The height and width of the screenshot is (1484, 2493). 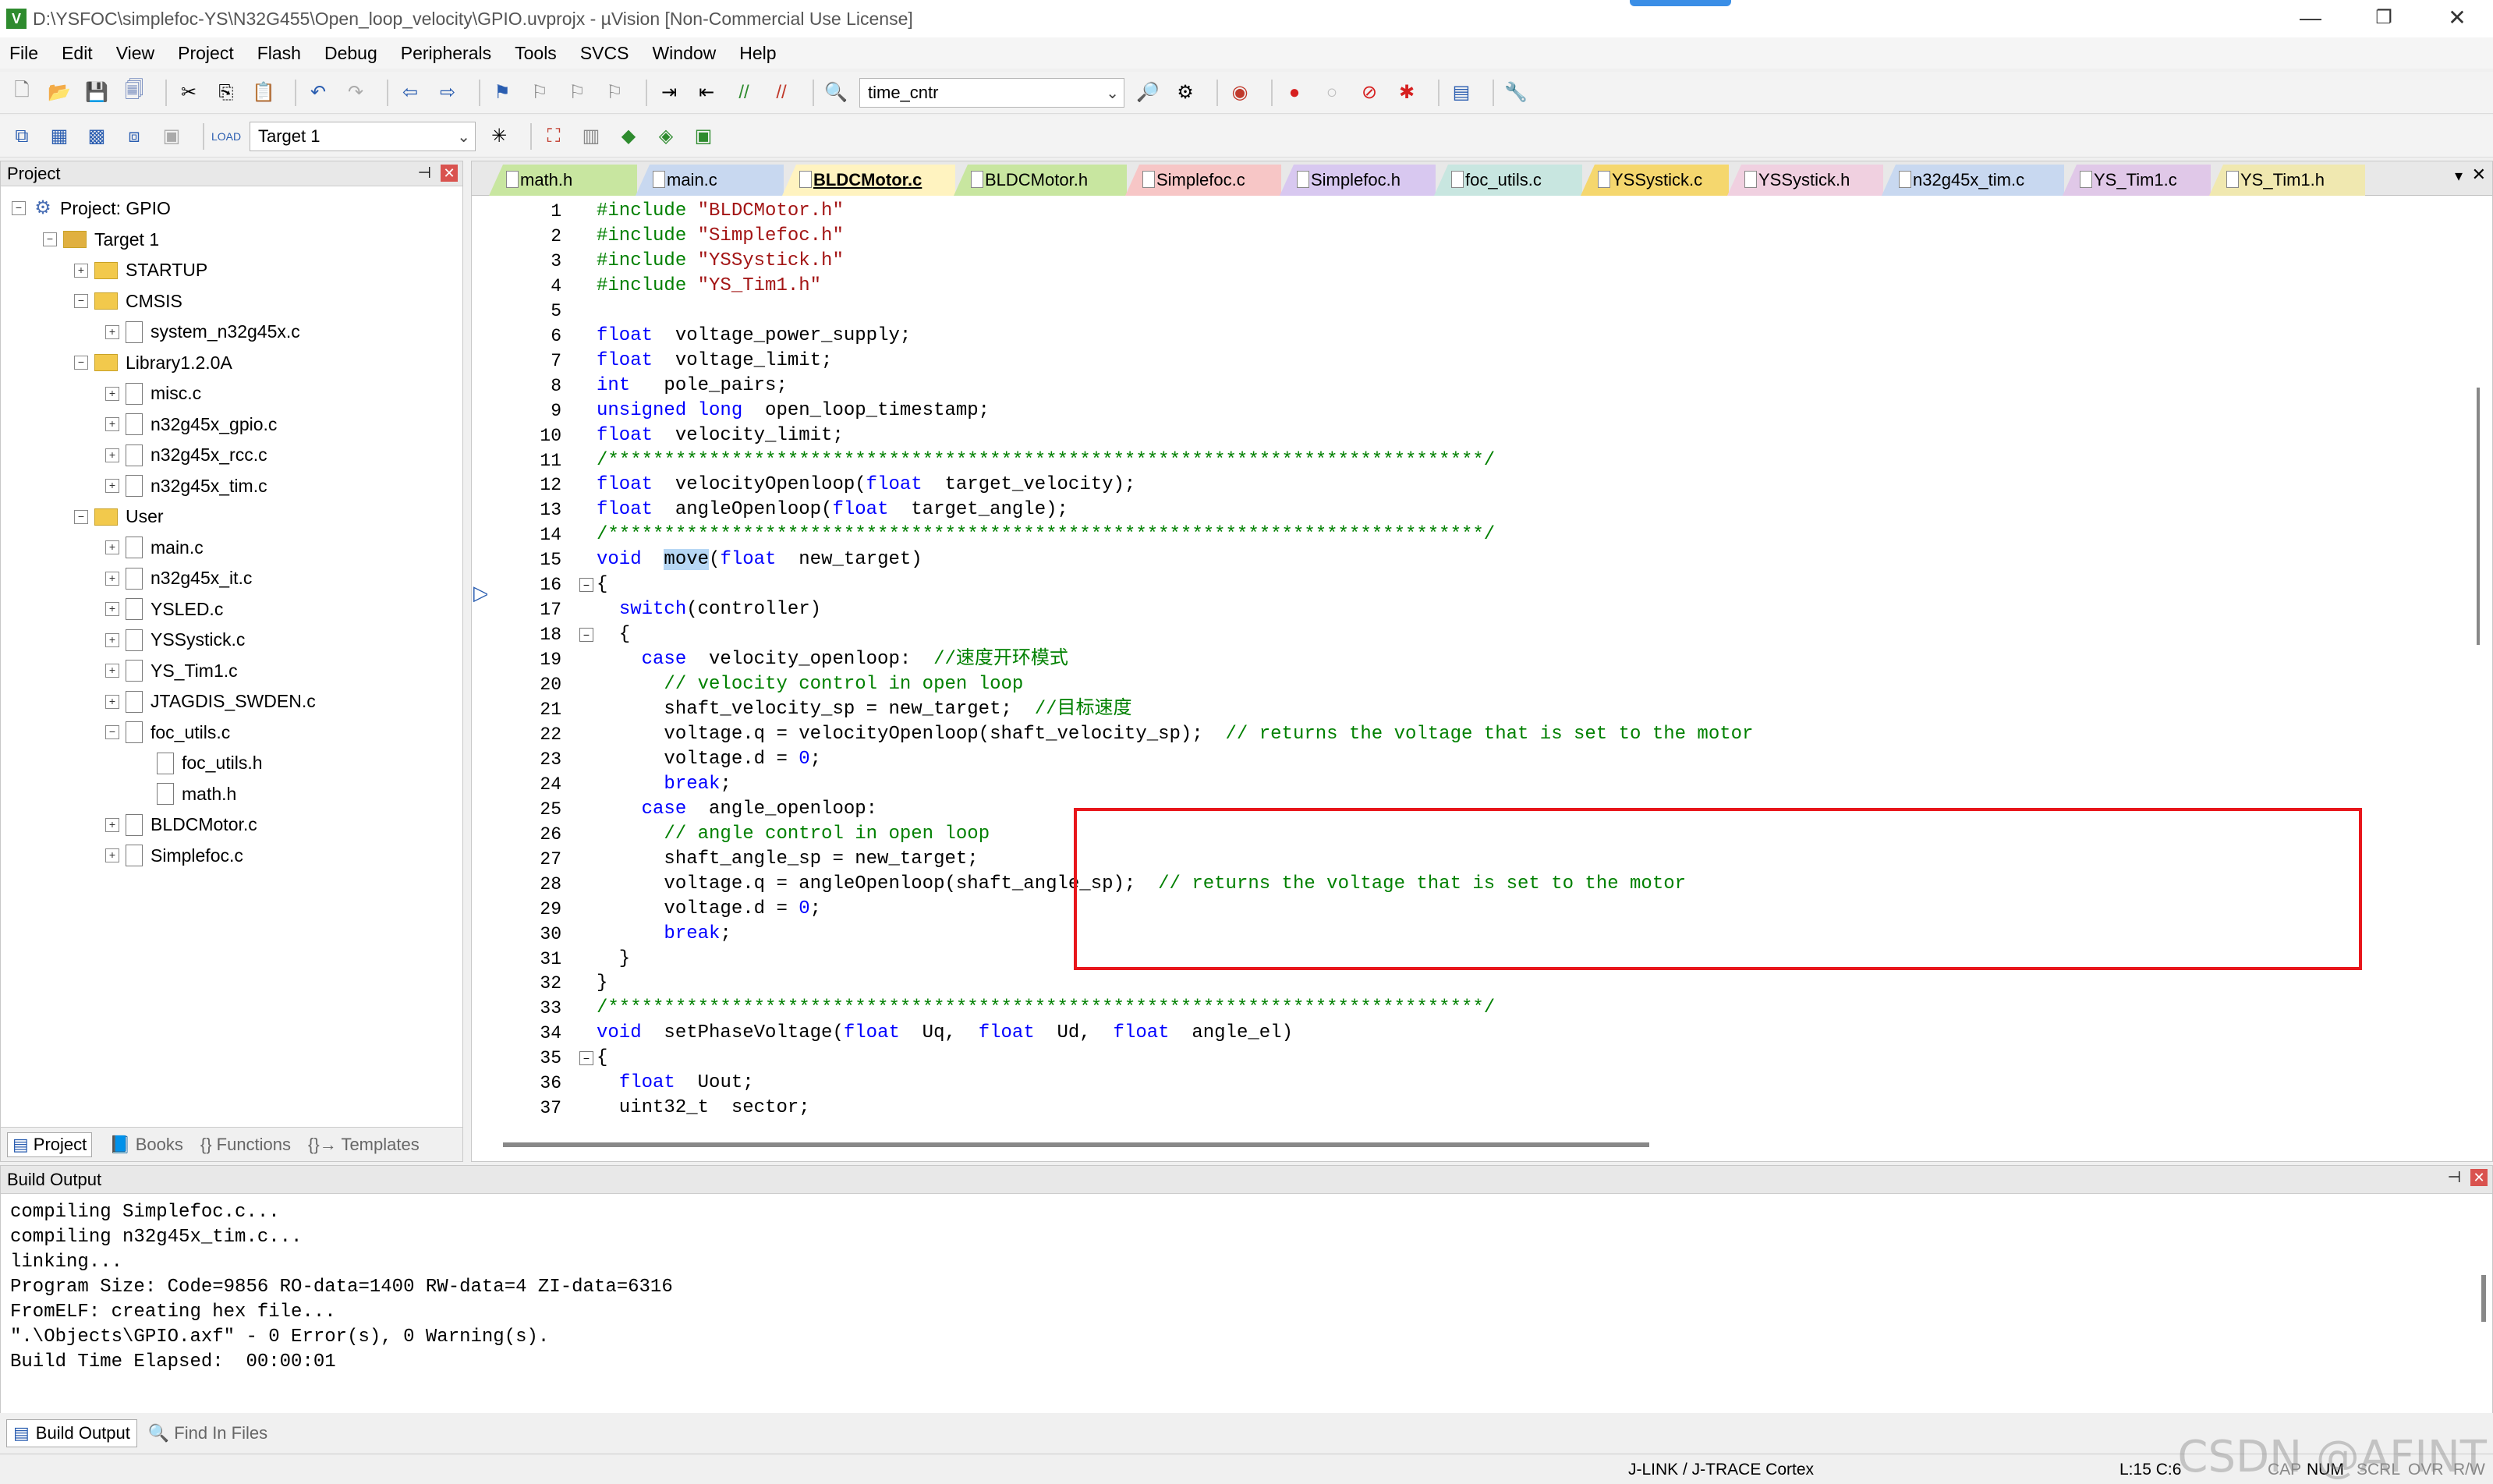 What do you see at coordinates (97, 136) in the screenshot?
I see `rebuild-icon: ▩` at bounding box center [97, 136].